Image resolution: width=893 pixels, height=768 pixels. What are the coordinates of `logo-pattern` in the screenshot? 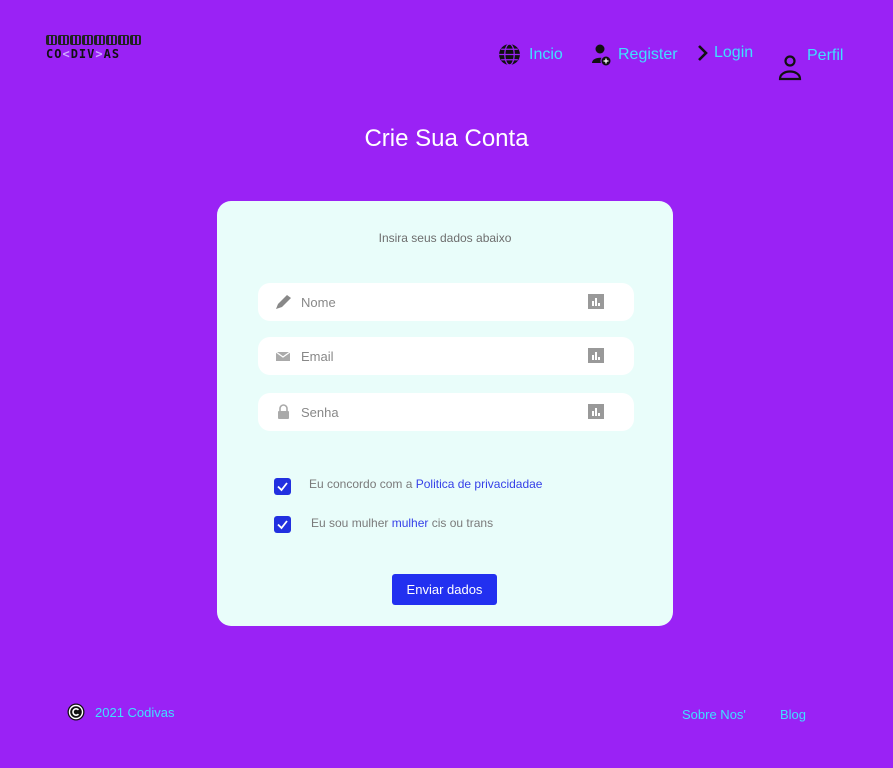 It's located at (98, 40).